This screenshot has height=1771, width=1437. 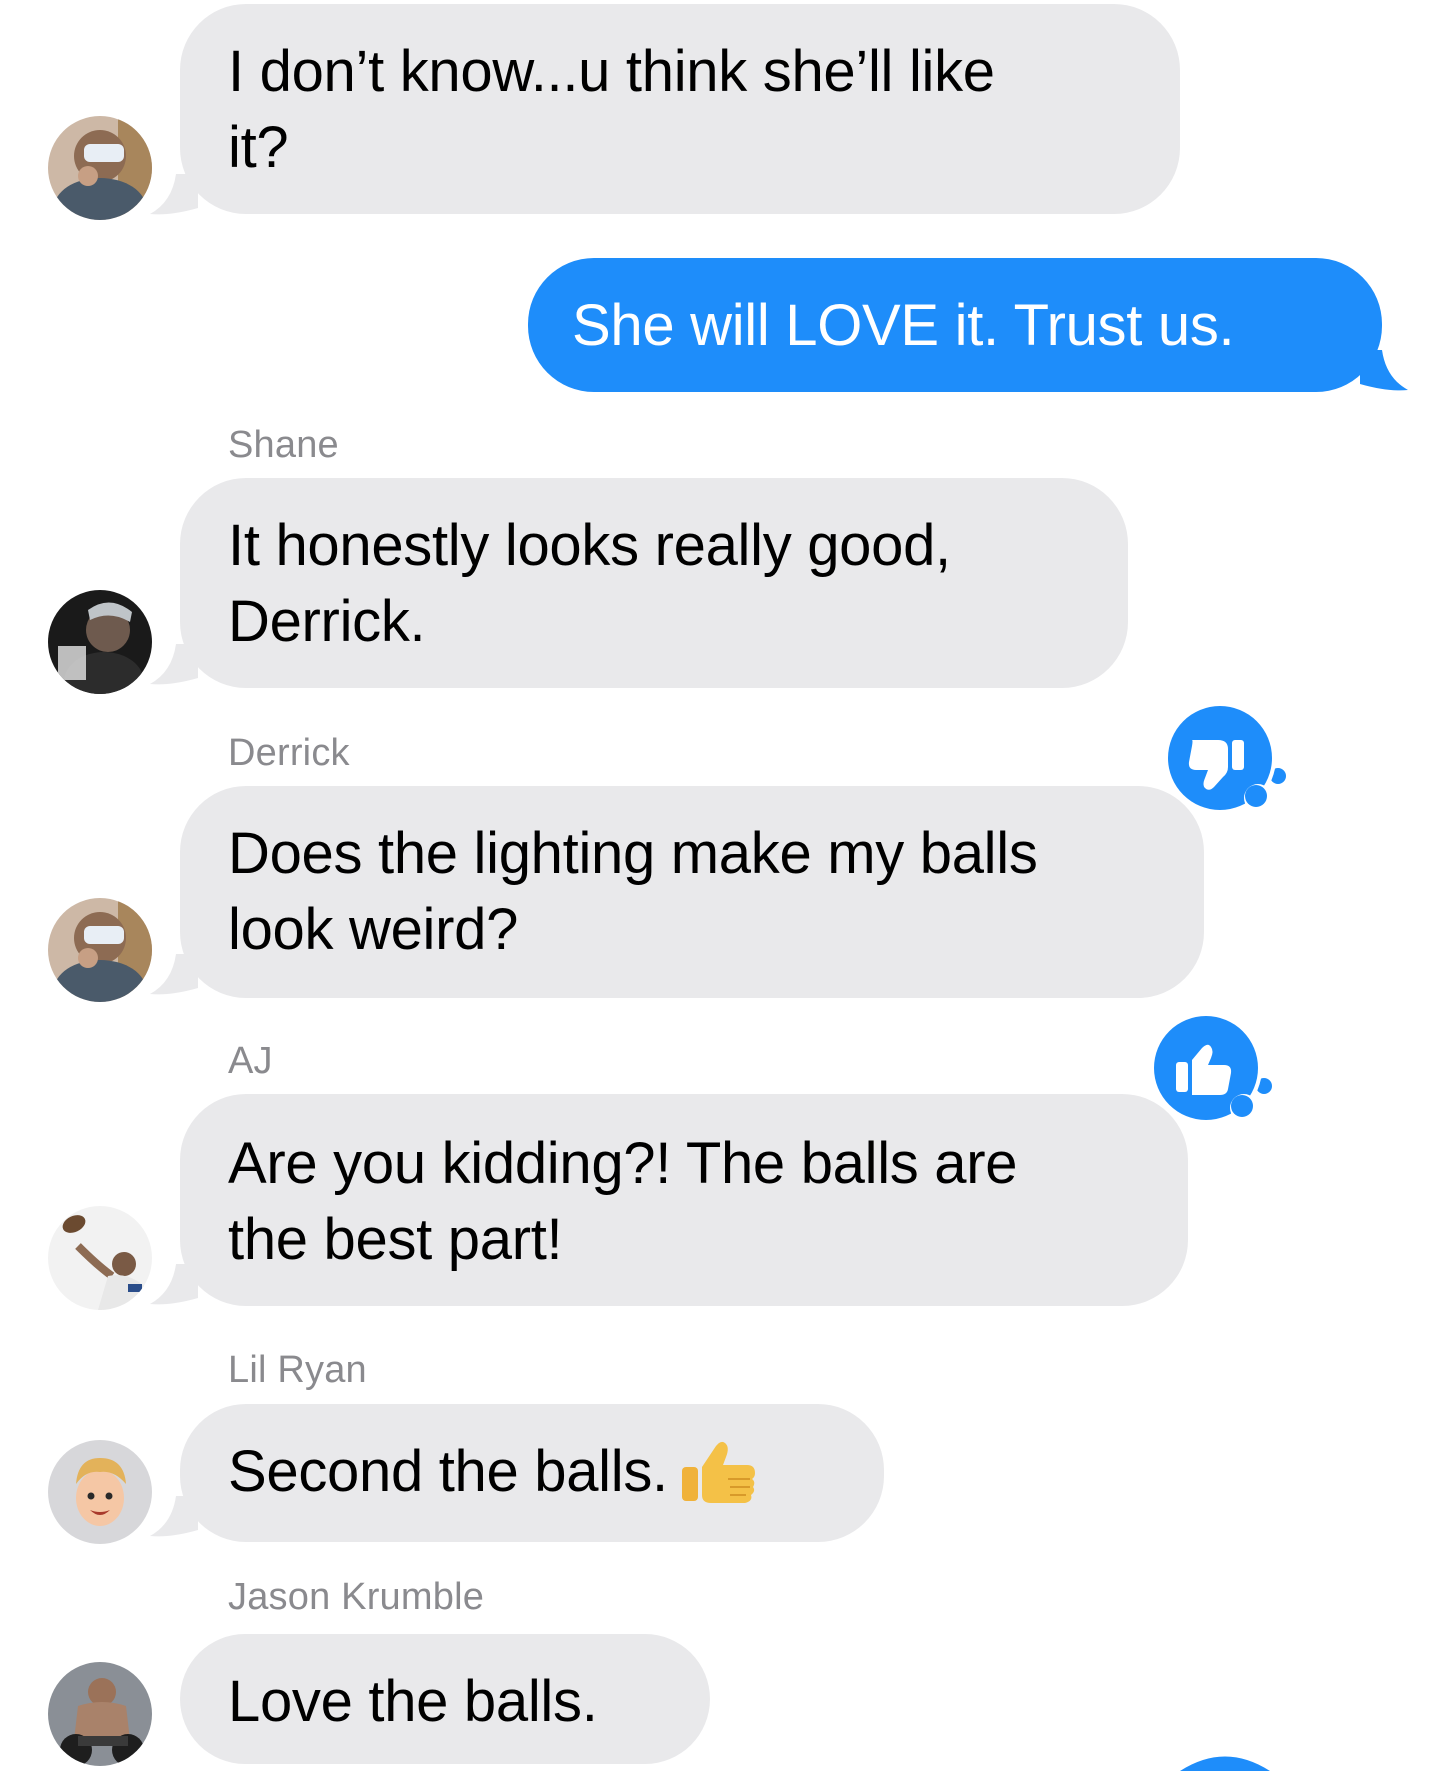 I want to click on message-text: the best part!, so click(x=395, y=1239).